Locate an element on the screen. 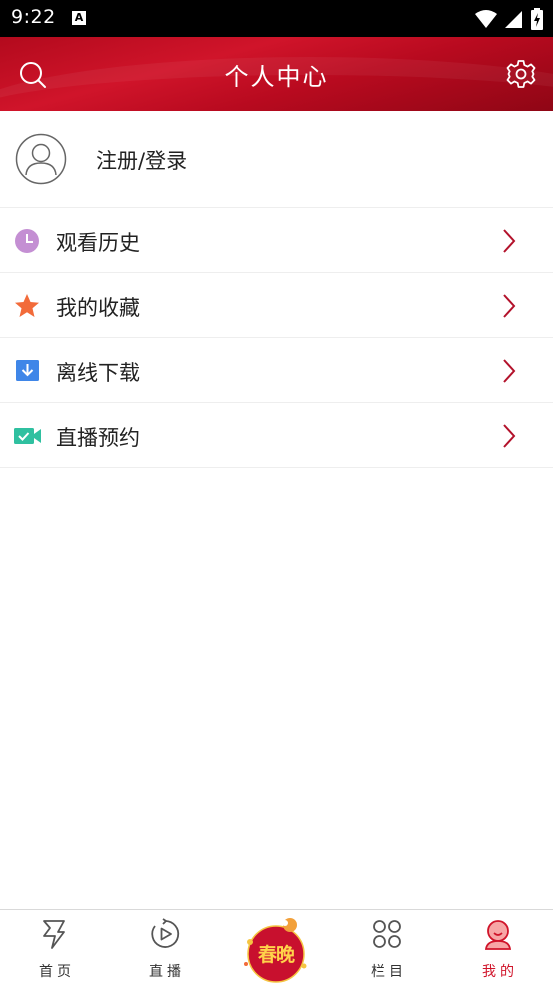 The width and height of the screenshot is (553, 984). star-icon is located at coordinates (27, 305).